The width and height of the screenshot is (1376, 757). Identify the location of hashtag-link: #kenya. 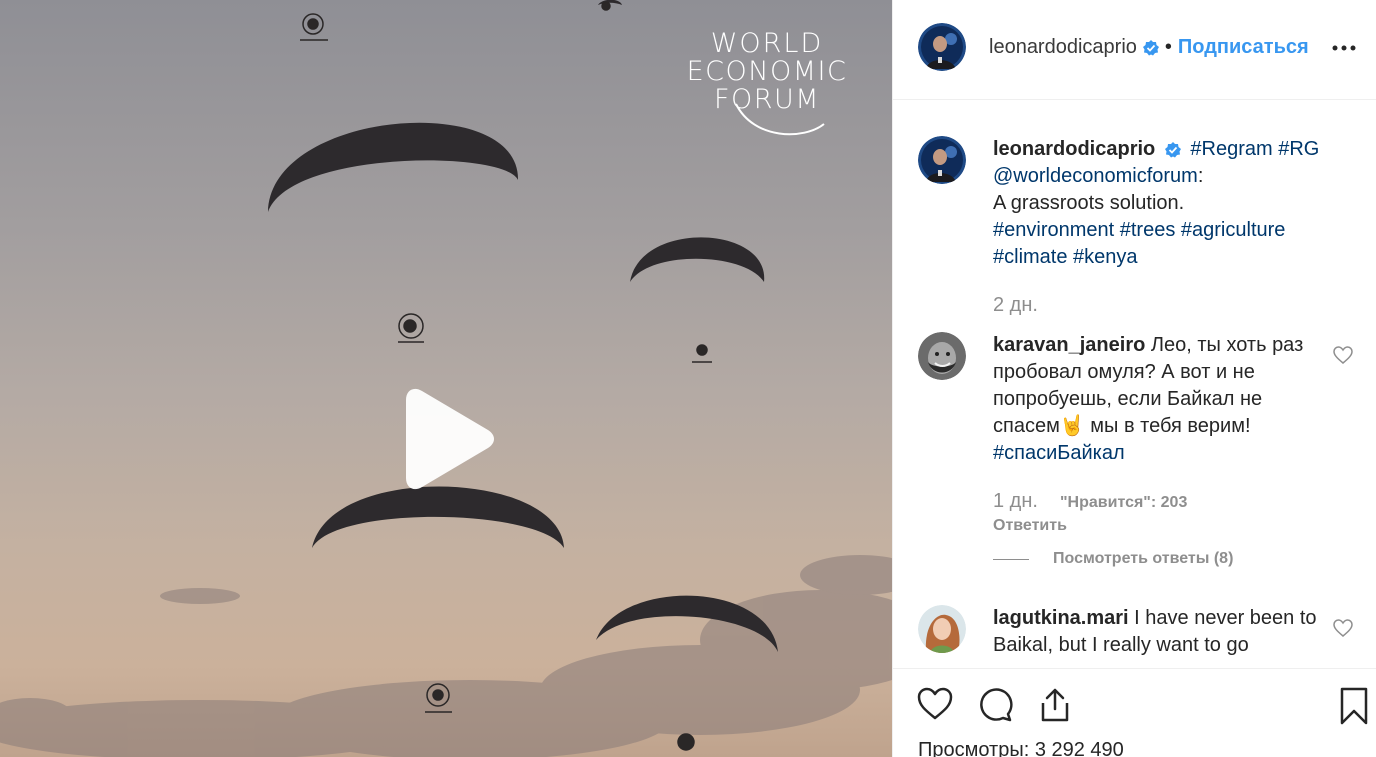
(1105, 257).